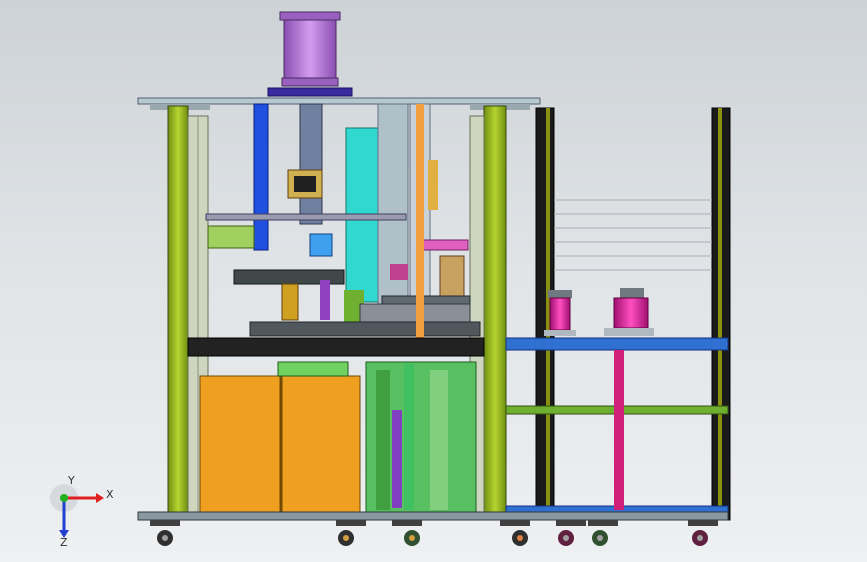  What do you see at coordinates (310, 54) in the screenshot?
I see `top-air-cylinder` at bounding box center [310, 54].